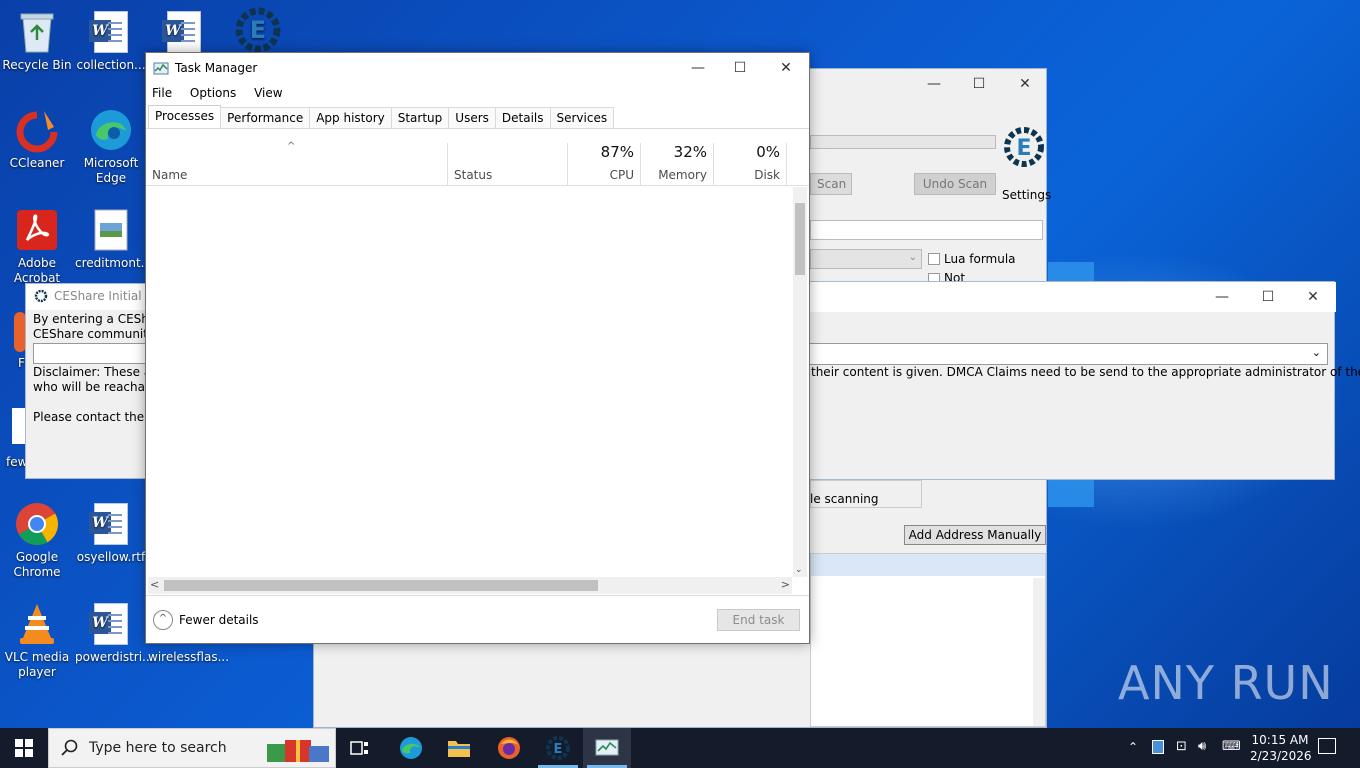 Image resolution: width=1360 pixels, height=768 pixels. I want to click on chrome-icon, so click(37, 524).